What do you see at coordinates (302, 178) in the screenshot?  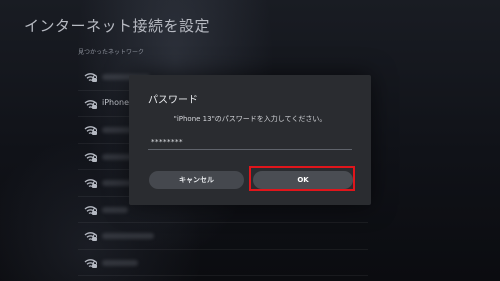 I see `ok-button-highlight` at bounding box center [302, 178].